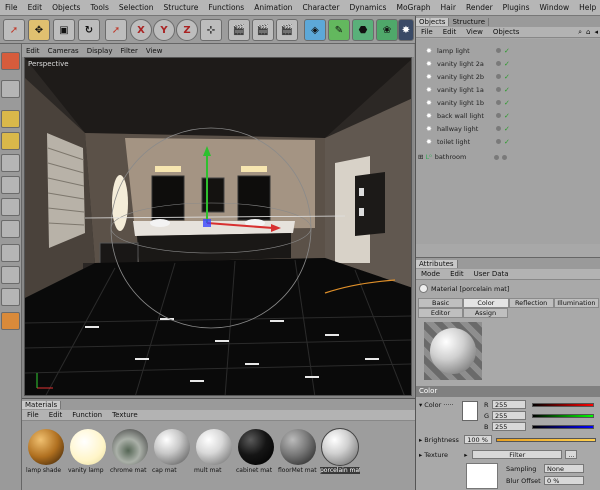 This screenshot has width=600, height=490. Describe the element at coordinates (10, 253) in the screenshot. I see `snap-tool-button` at that location.